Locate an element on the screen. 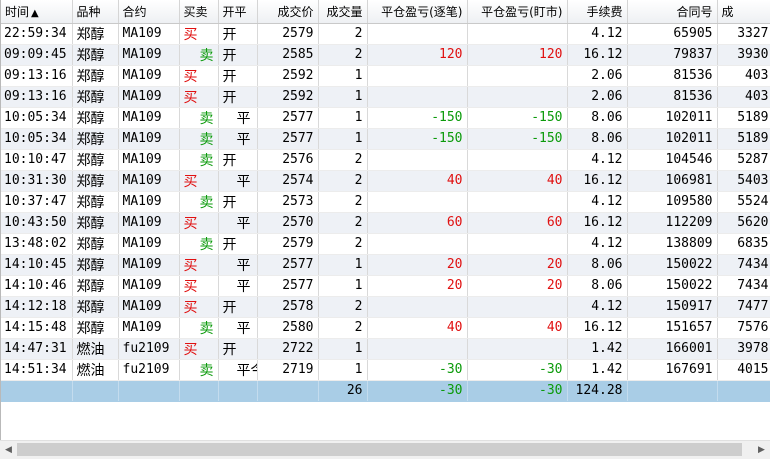  cell-price: 2580 is located at coordinates (288, 328).